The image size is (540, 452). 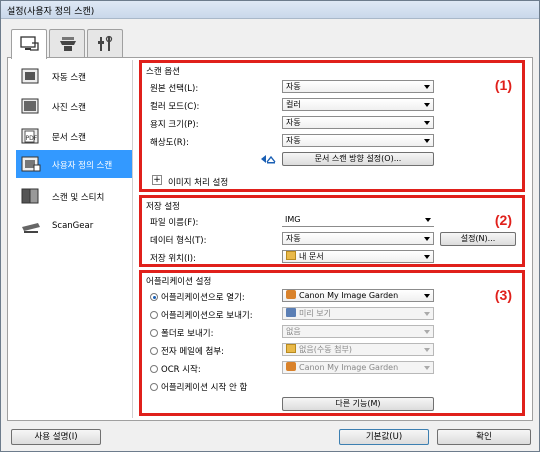 I want to click on start-ocr-select: Canon My Image Garden, so click(x=358, y=367).